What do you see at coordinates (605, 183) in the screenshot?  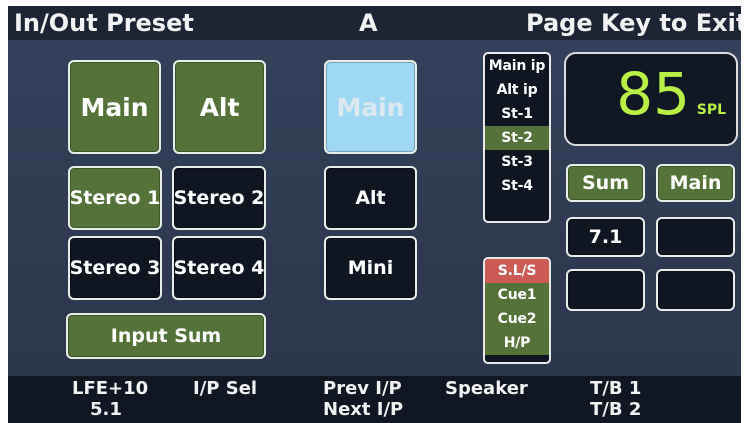 I see `sum-button: Sum` at bounding box center [605, 183].